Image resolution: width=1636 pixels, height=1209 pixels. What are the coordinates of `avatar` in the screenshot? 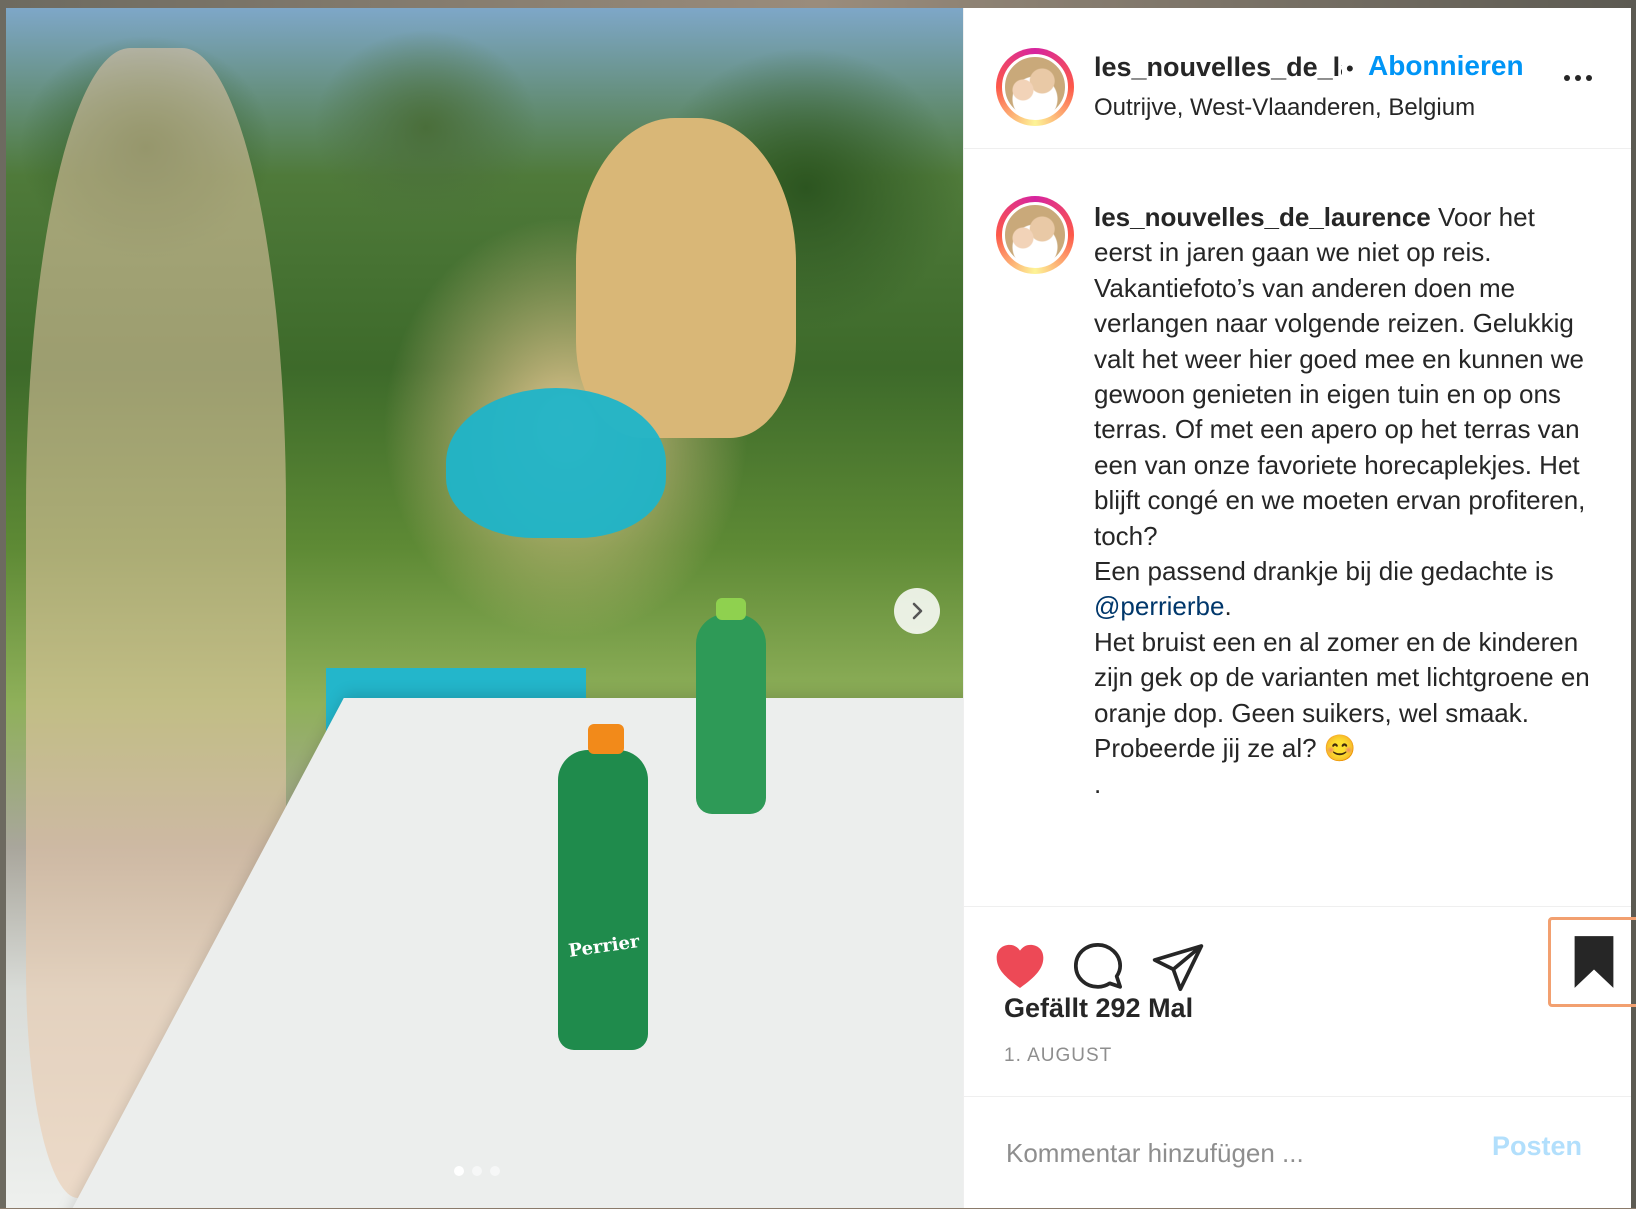 It's located at (1035, 87).